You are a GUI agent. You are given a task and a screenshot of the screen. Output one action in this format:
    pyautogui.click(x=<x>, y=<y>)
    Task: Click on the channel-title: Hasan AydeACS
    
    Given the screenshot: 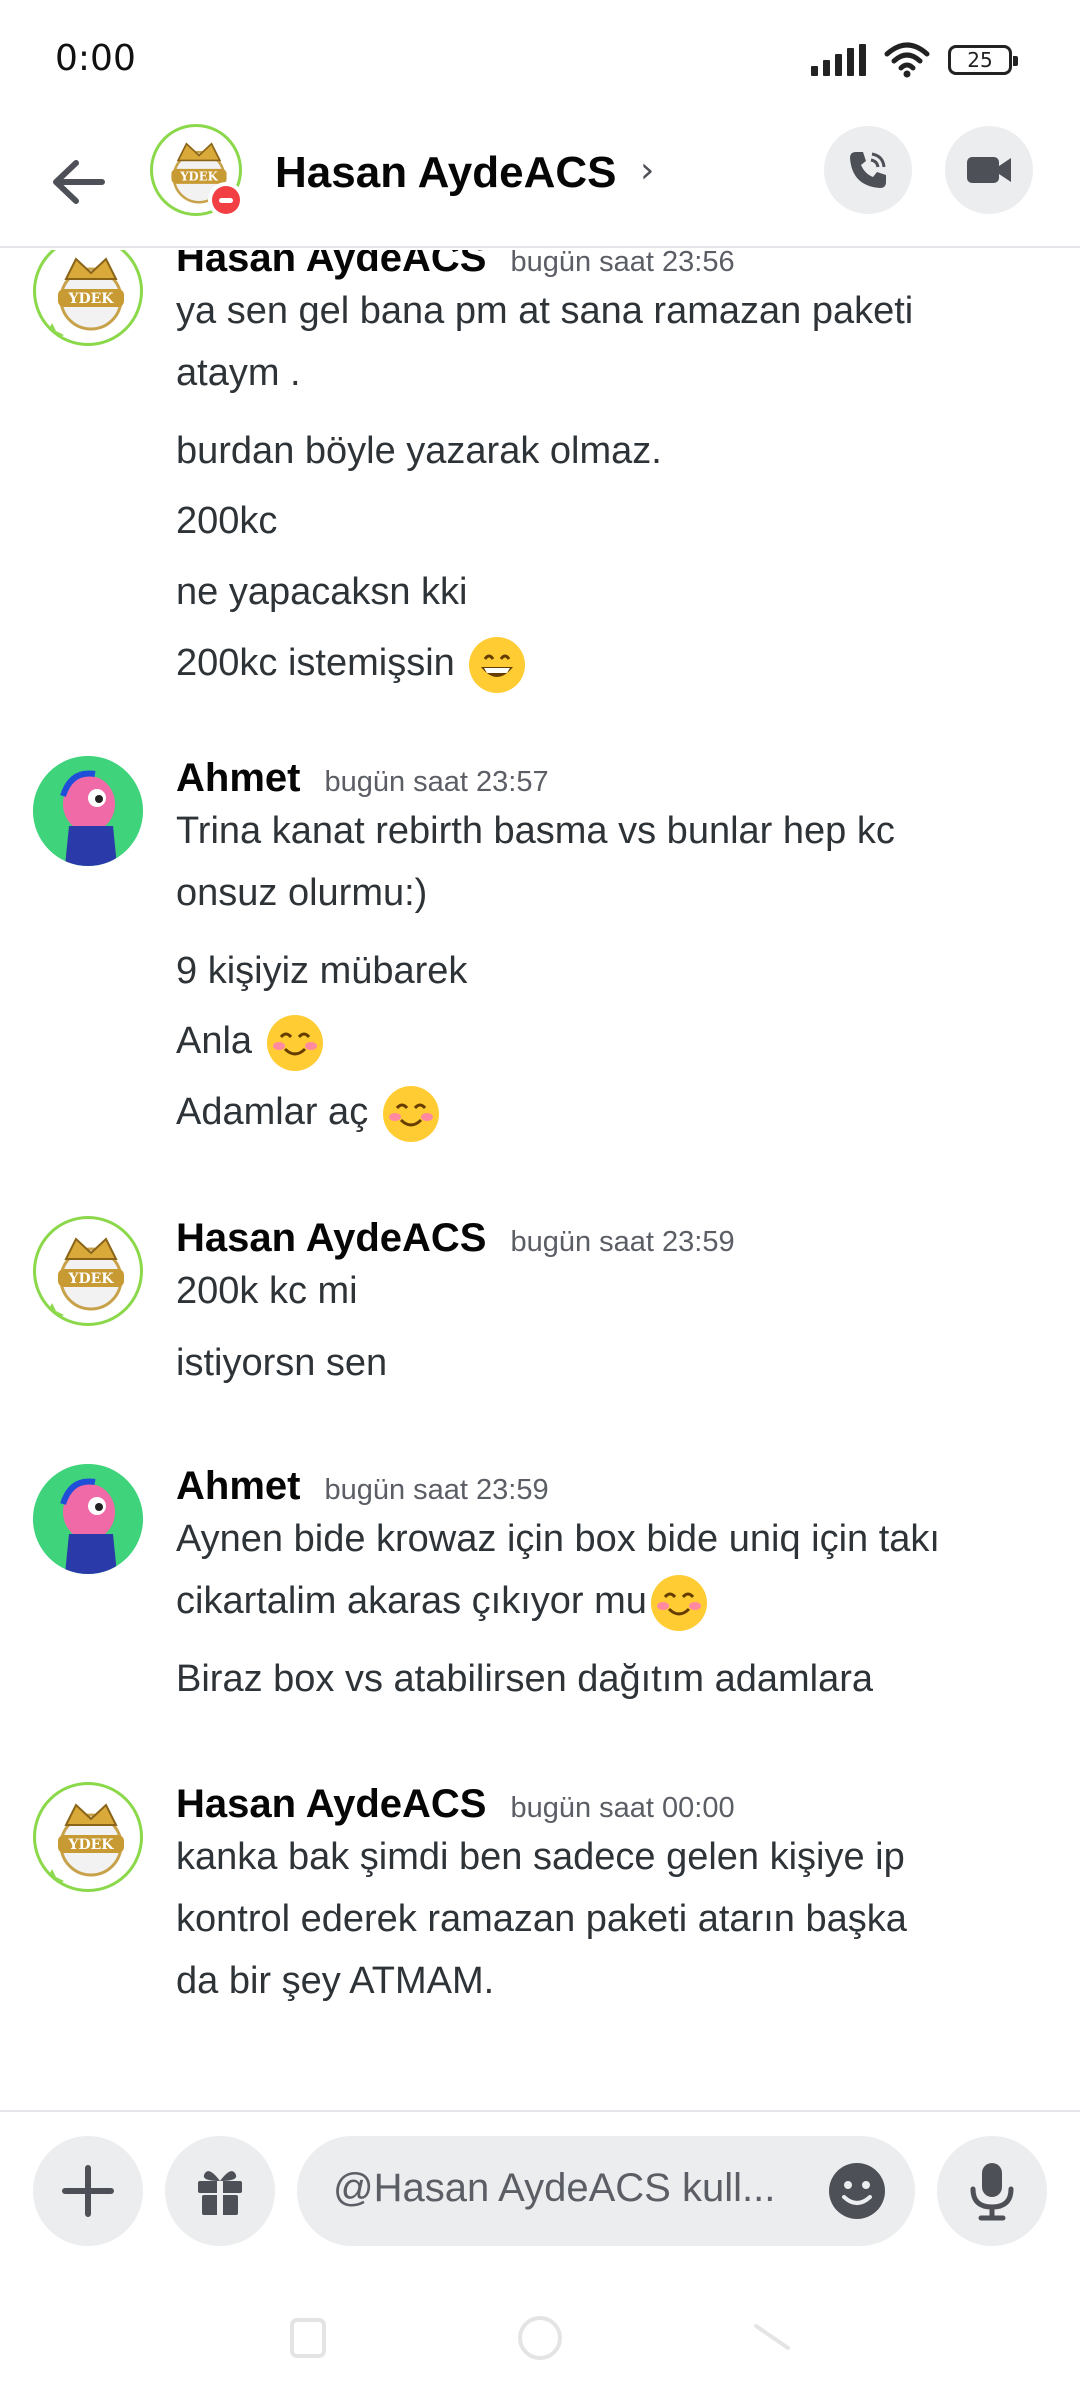 What is the action you would take?
    pyautogui.click(x=446, y=173)
    